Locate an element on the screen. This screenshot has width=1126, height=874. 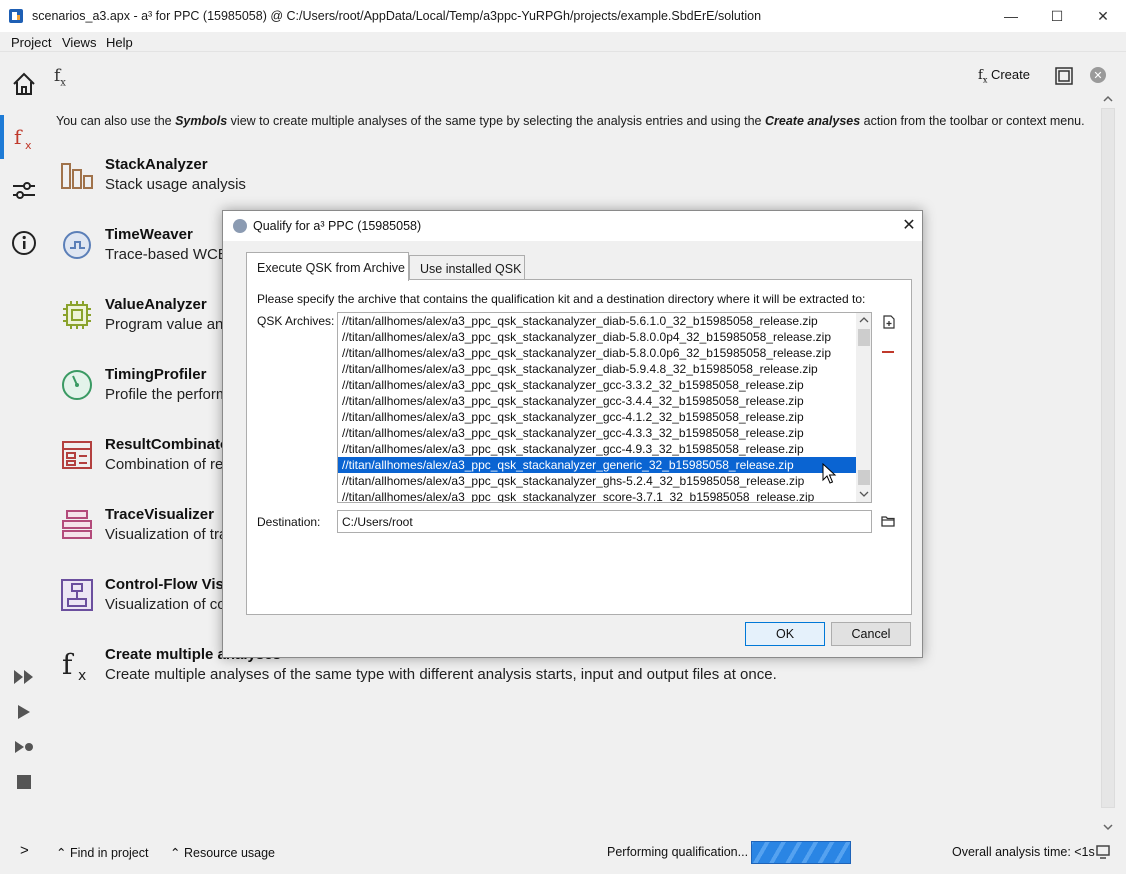
maximize-view-icon is located at coordinates (1064, 76).